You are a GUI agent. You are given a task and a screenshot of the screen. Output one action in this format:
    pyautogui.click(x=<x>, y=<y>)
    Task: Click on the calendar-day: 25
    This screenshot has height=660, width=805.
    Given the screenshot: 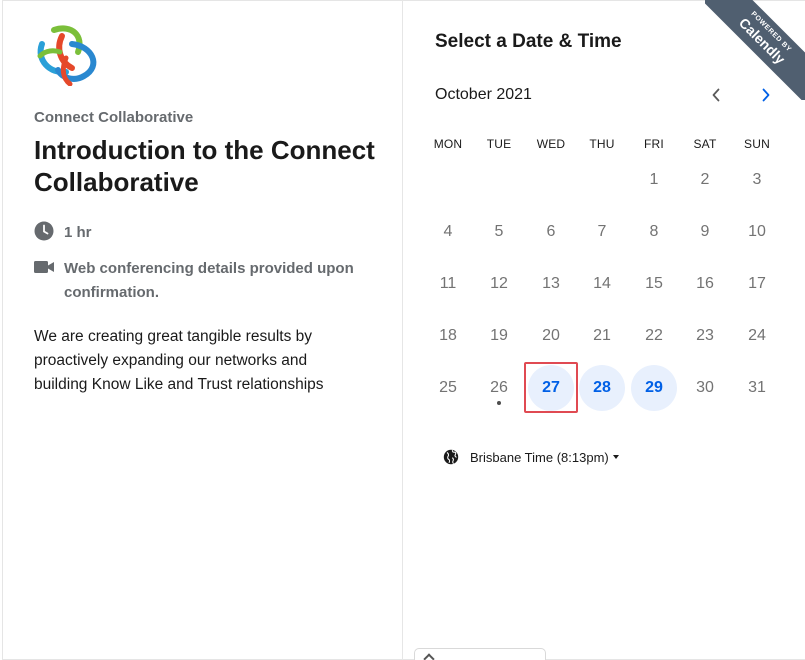 What is the action you would take?
    pyautogui.click(x=448, y=388)
    